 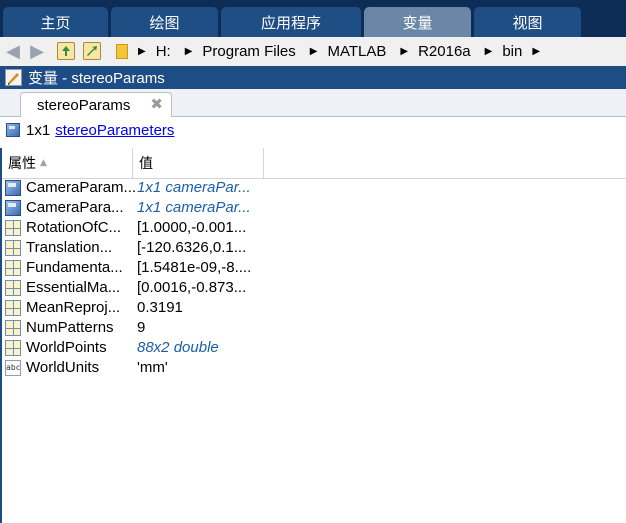 What do you see at coordinates (63, 367) in the screenshot?
I see `property-name: WorldUnits` at bounding box center [63, 367].